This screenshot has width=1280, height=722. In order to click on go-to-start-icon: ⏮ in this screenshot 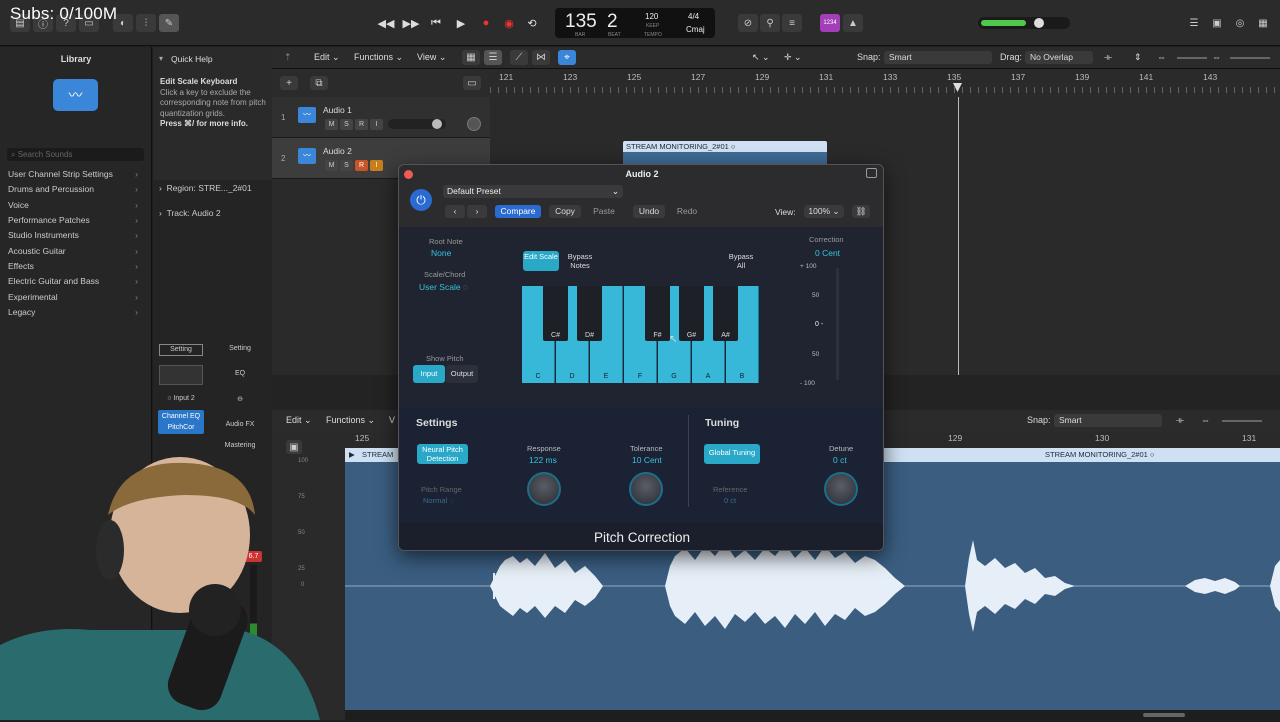, I will do `click(436, 23)`.